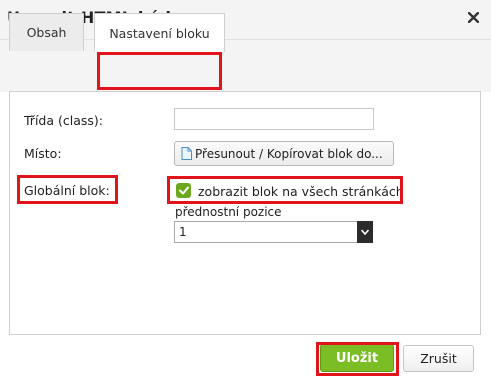 The image size is (491, 377). I want to click on tab-nastaveni-bloku: Nastavení bloku, so click(159, 32).